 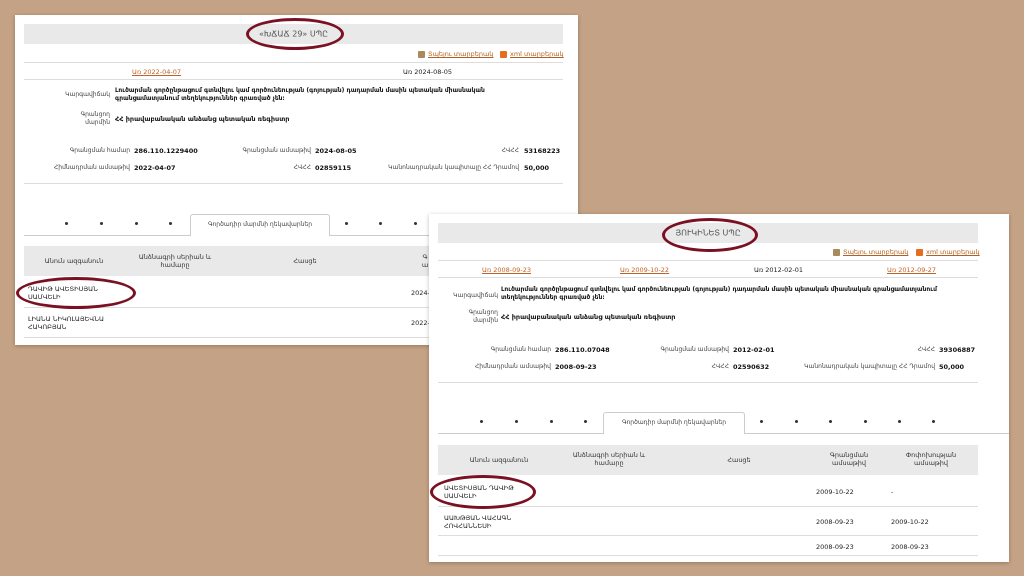 What do you see at coordinates (910, 522) in the screenshot?
I see `table-row-2-change: 2009-10-22` at bounding box center [910, 522].